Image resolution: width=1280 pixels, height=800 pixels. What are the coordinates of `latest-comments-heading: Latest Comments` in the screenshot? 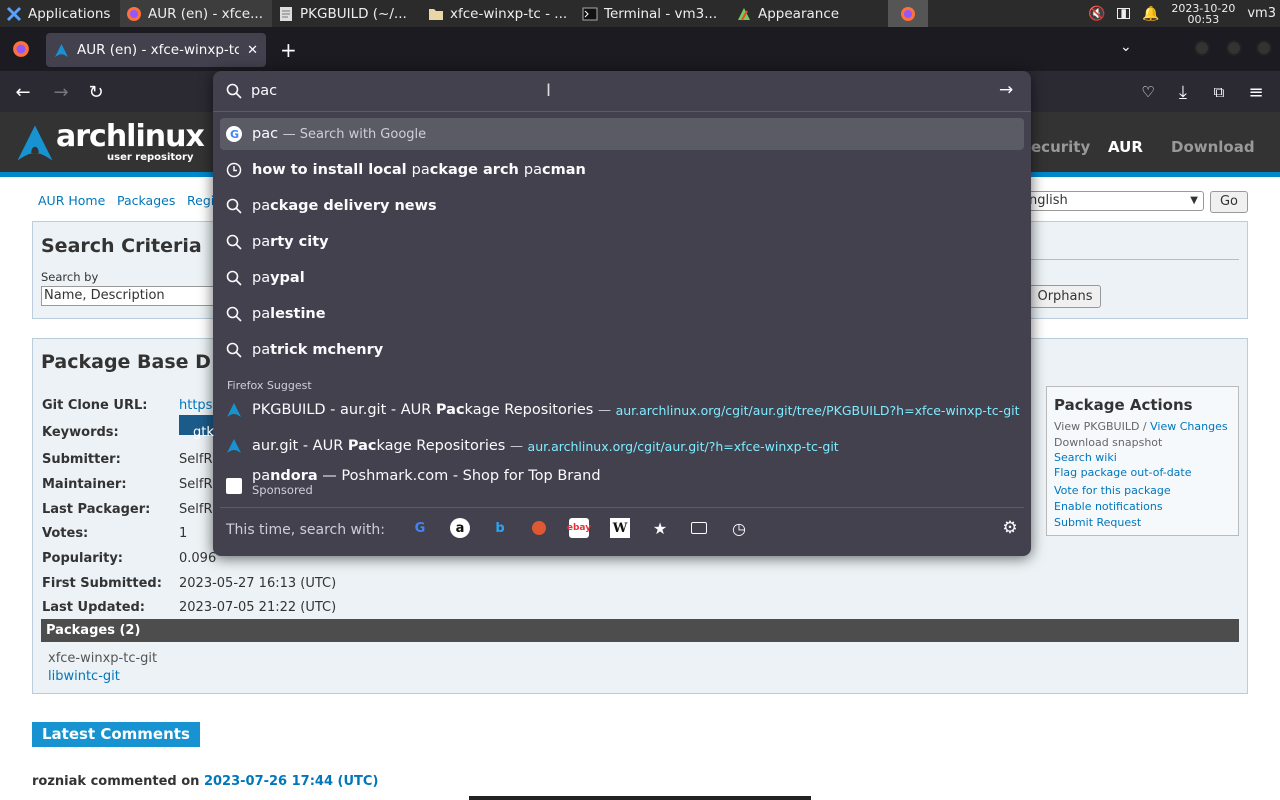 It's located at (116, 734).